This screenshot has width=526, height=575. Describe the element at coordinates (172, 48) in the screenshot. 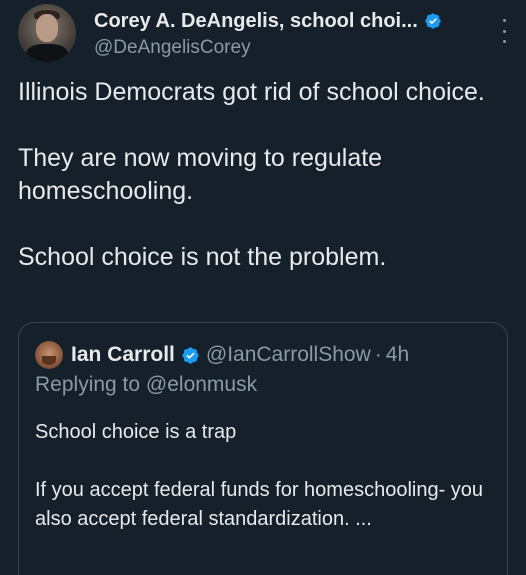

I see `author-handle: @DeAngelisCorey` at that location.